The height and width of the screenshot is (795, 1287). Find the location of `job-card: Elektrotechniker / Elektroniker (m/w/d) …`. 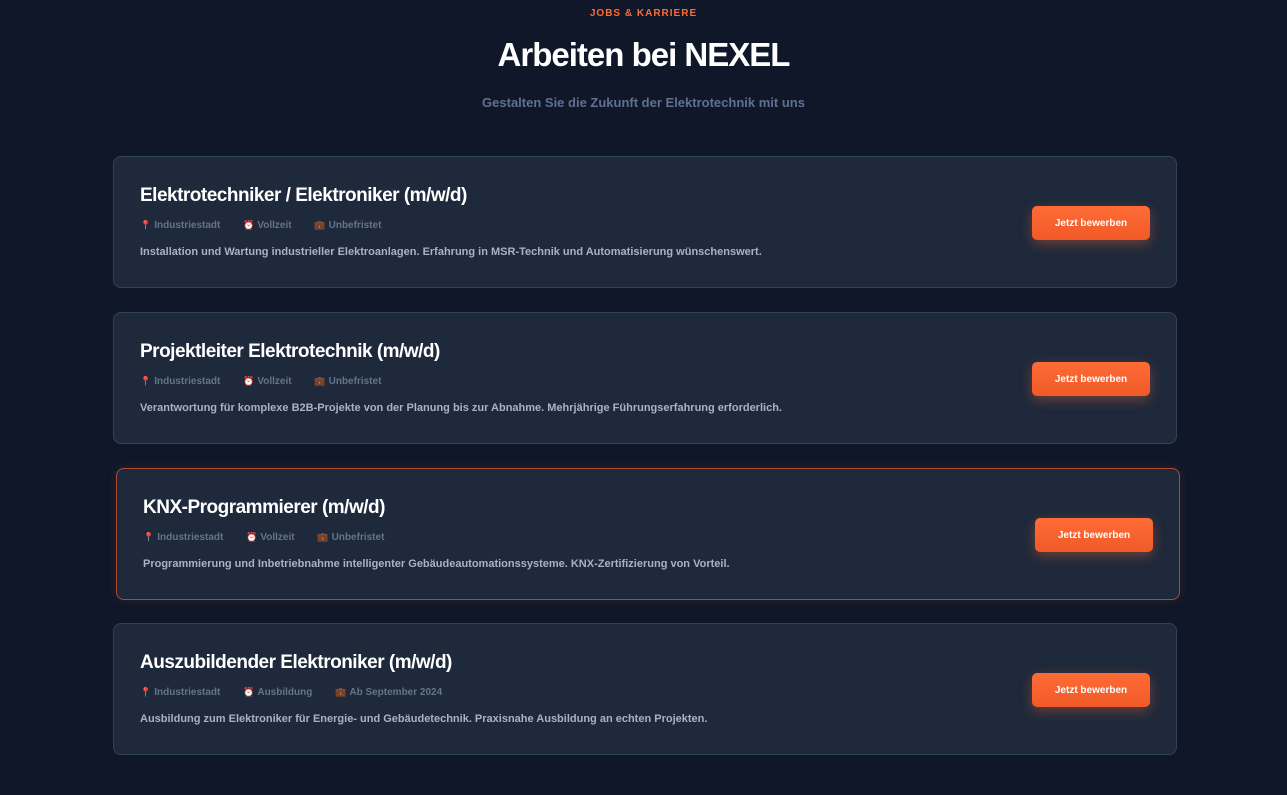

job-card: Elektrotechniker / Elektroniker (m/w/d) … is located at coordinates (645, 222).